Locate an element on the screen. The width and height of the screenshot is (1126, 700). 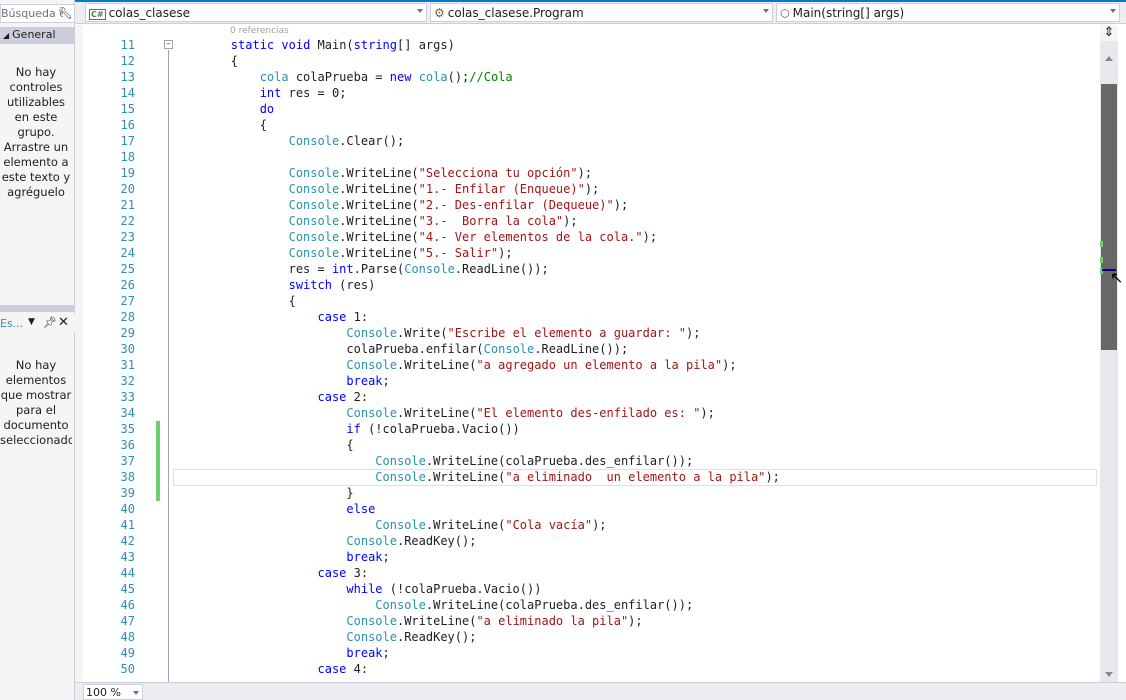
code-line: 42 Console.ReadKey(); is located at coordinates (600, 541).